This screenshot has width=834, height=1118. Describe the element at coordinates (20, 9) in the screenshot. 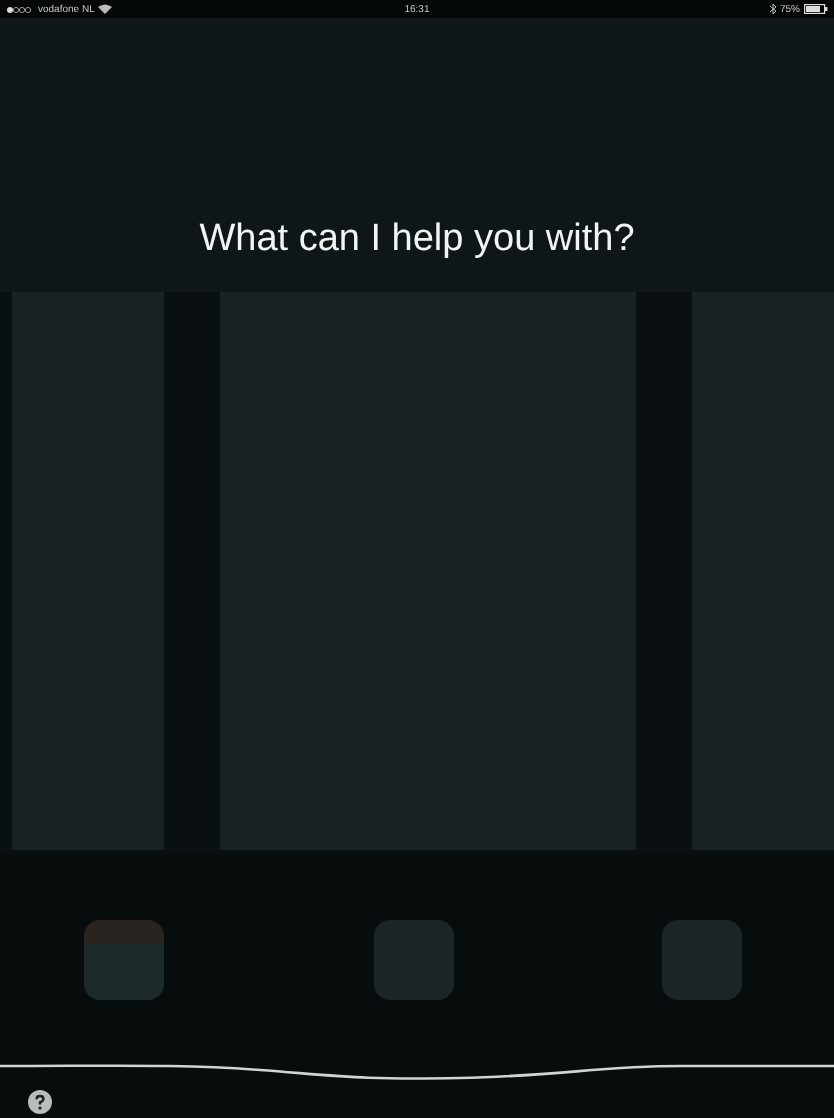

I see `signal-icon` at that location.